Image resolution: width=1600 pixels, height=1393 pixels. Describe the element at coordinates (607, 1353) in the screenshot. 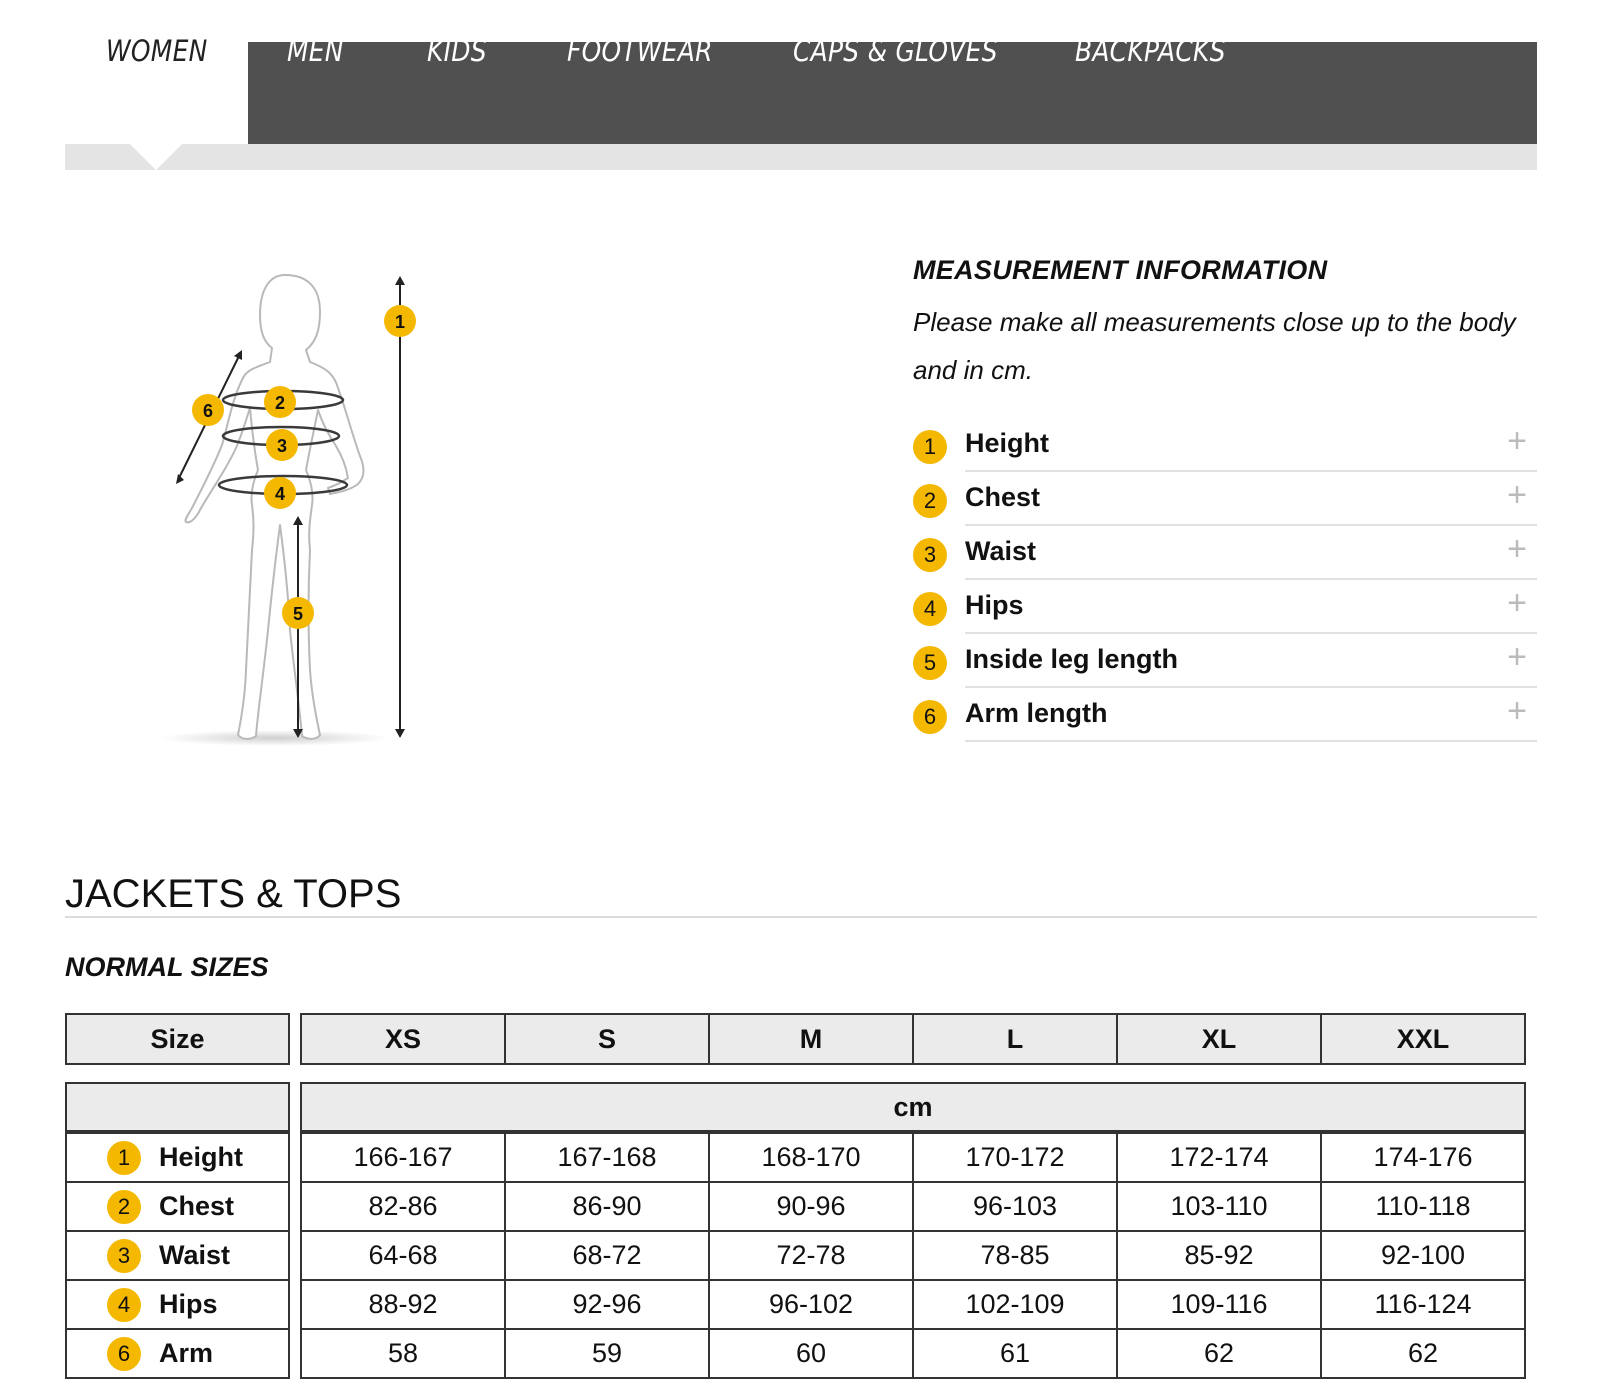

I see `table-value-cell: 59` at that location.